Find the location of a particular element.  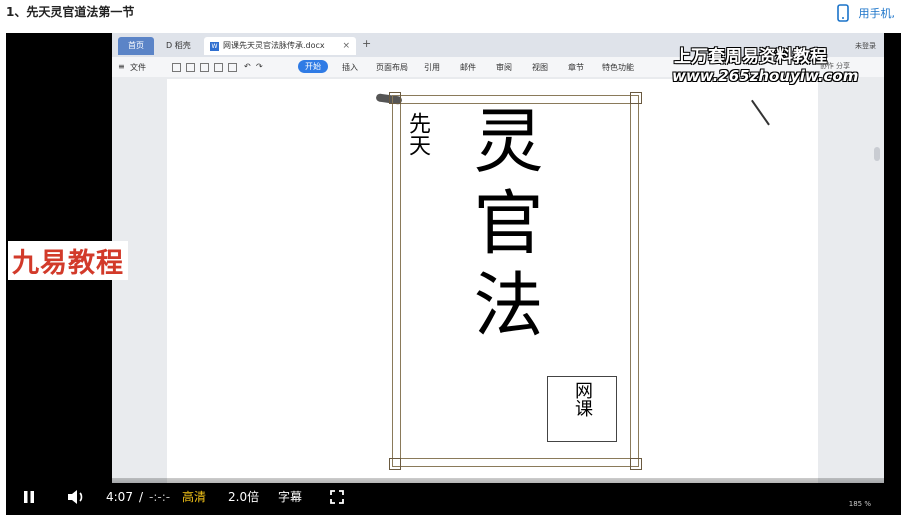

menu-view: 视图 is located at coordinates (540, 67).